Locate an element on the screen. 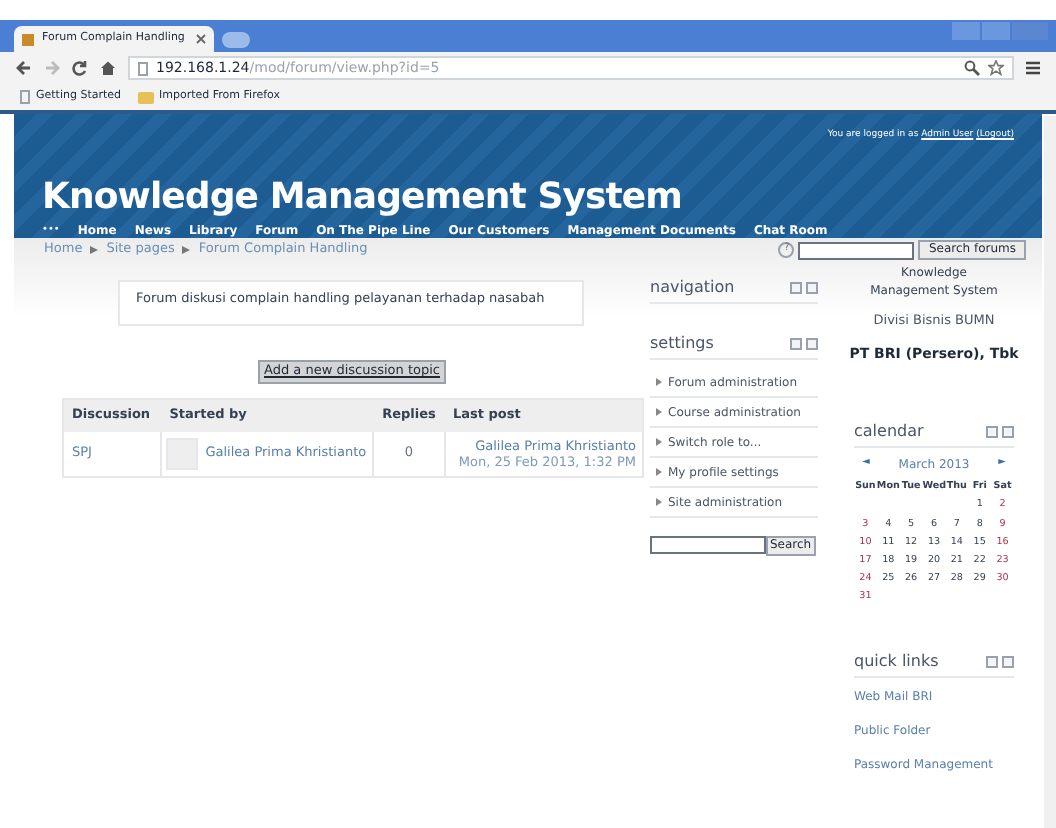  back-icon is located at coordinates (24, 68).